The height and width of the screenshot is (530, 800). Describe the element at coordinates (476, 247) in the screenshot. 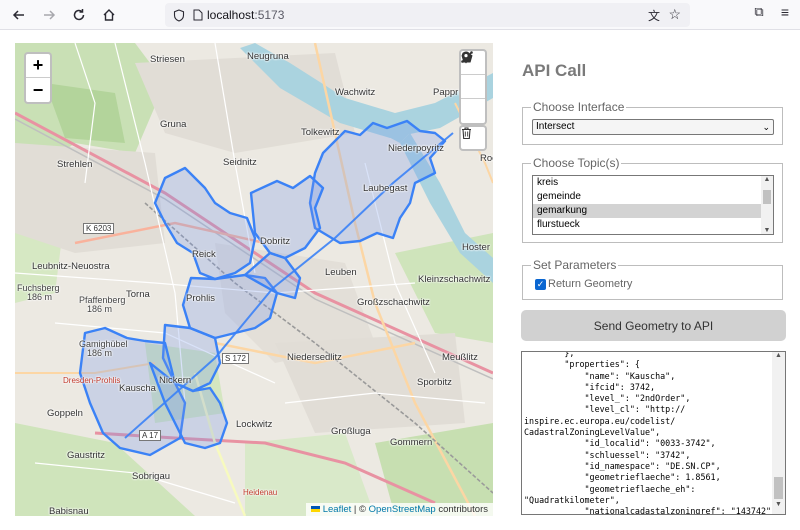

I see `map-label: Hoster` at that location.